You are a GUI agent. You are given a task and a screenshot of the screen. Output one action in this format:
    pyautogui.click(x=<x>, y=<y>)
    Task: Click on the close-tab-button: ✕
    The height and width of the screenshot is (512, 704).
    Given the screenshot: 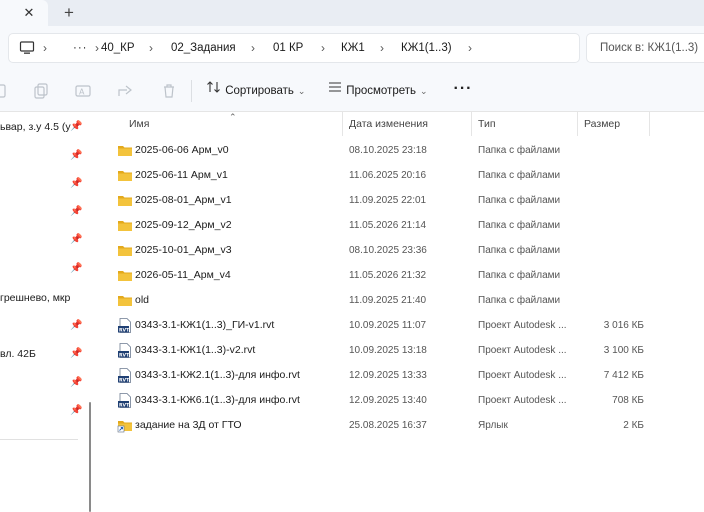 What is the action you would take?
    pyautogui.click(x=29, y=13)
    